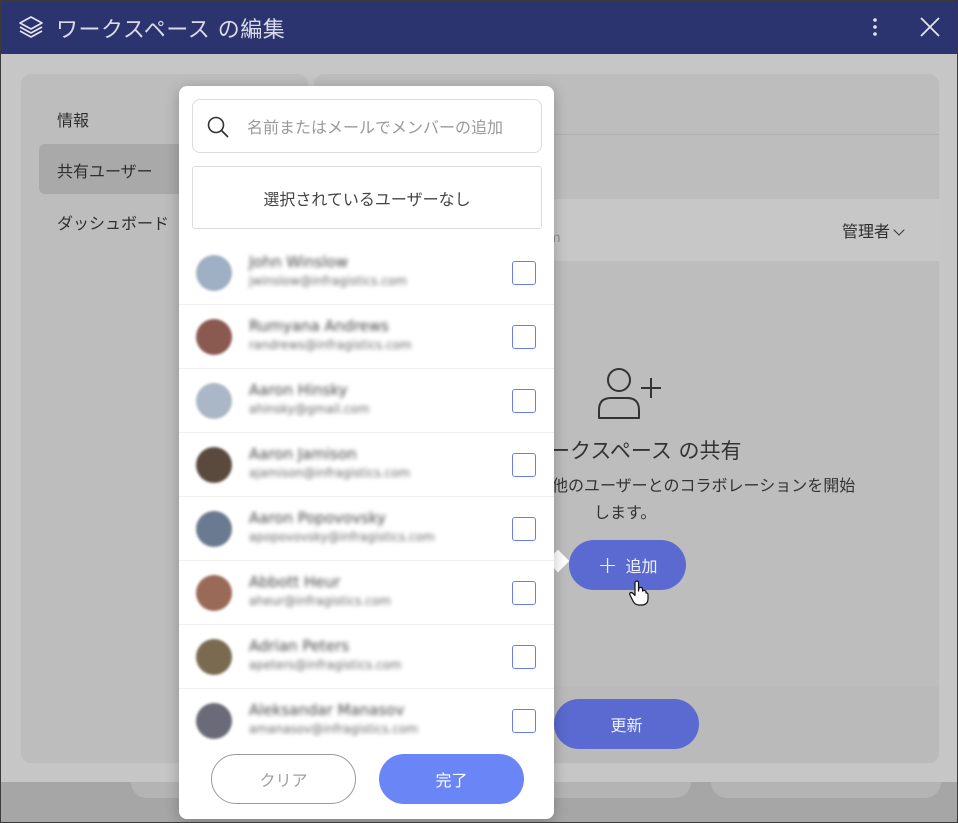  I want to click on list-item: Adrian Peters apeters@infragistics.com, so click(366, 657).